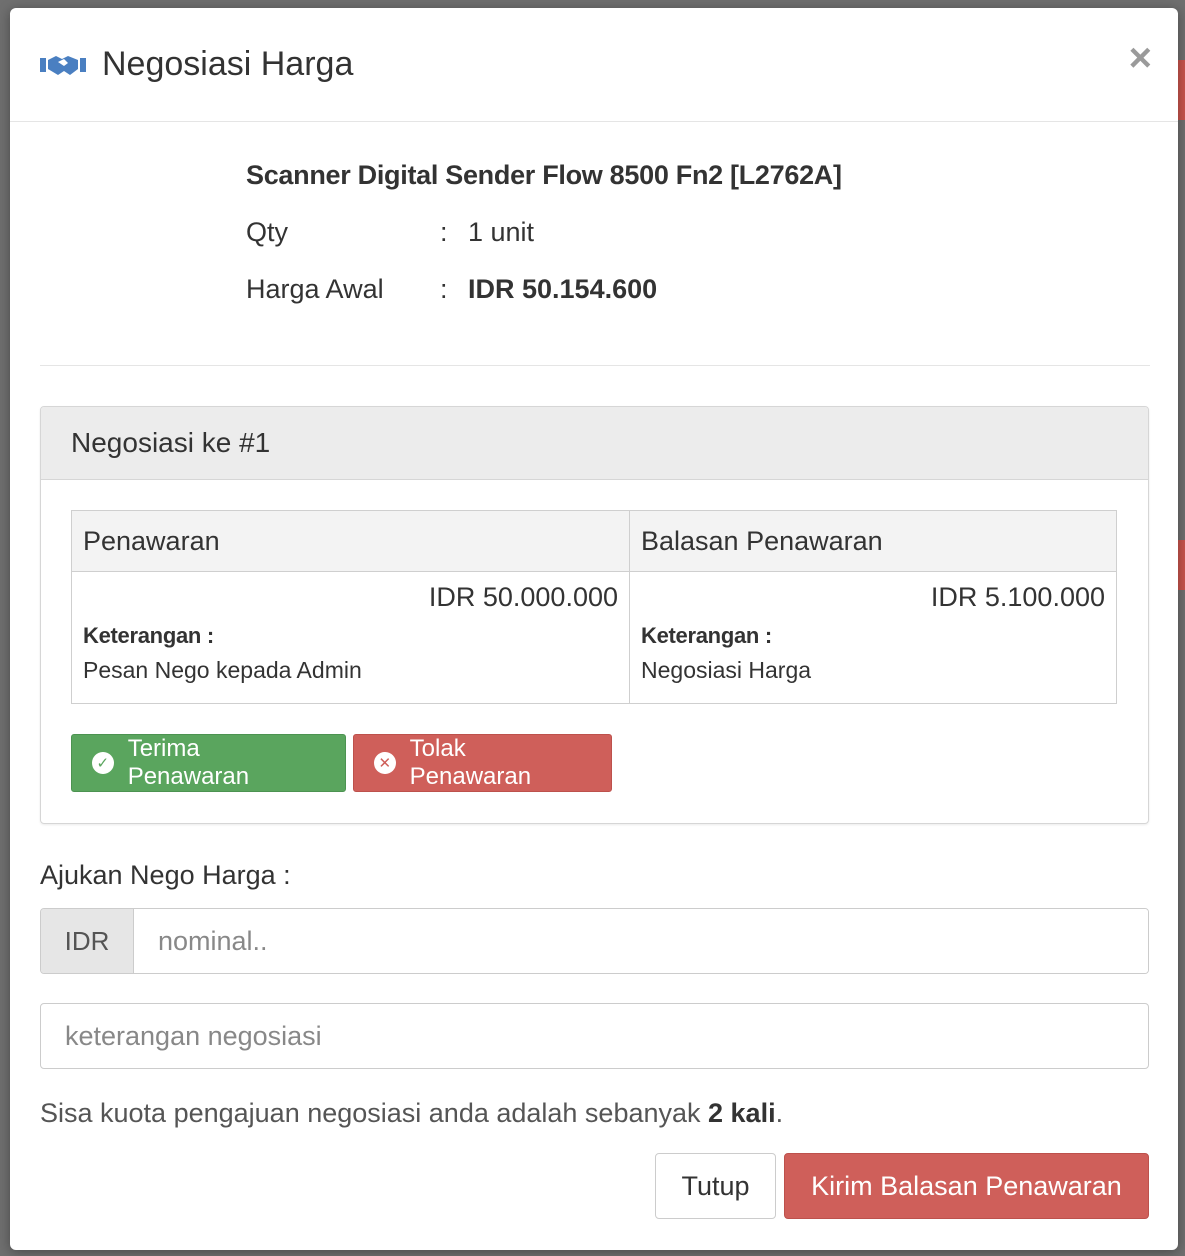 The width and height of the screenshot is (1185, 1256). I want to click on quota-value: 2 kali, so click(742, 1113).